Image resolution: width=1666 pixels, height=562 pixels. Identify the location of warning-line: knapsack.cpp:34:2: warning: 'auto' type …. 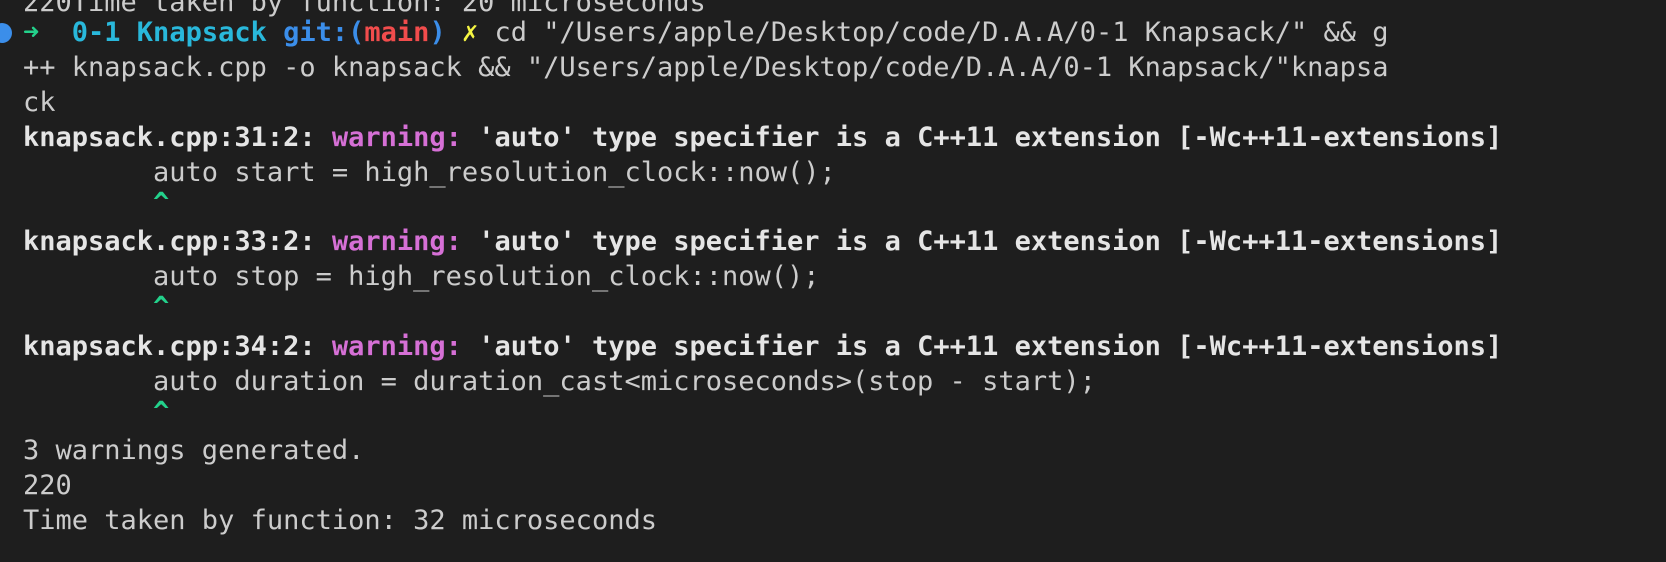
(762, 346).